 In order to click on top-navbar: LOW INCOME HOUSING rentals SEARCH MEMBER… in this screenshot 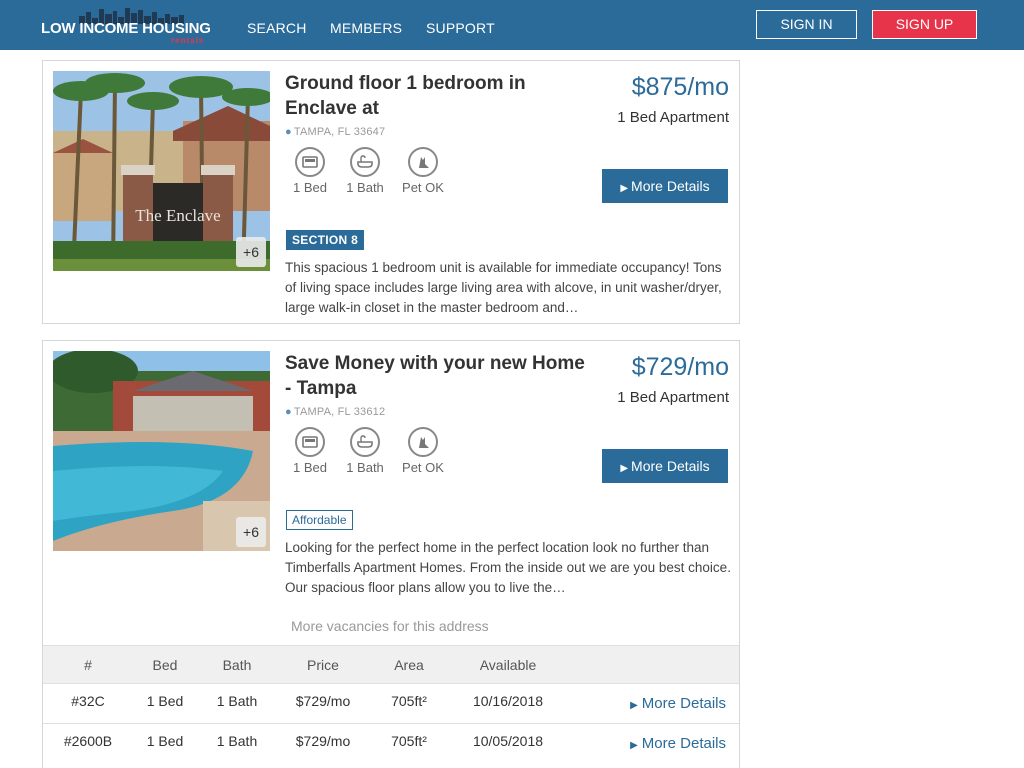, I will do `click(512, 25)`.